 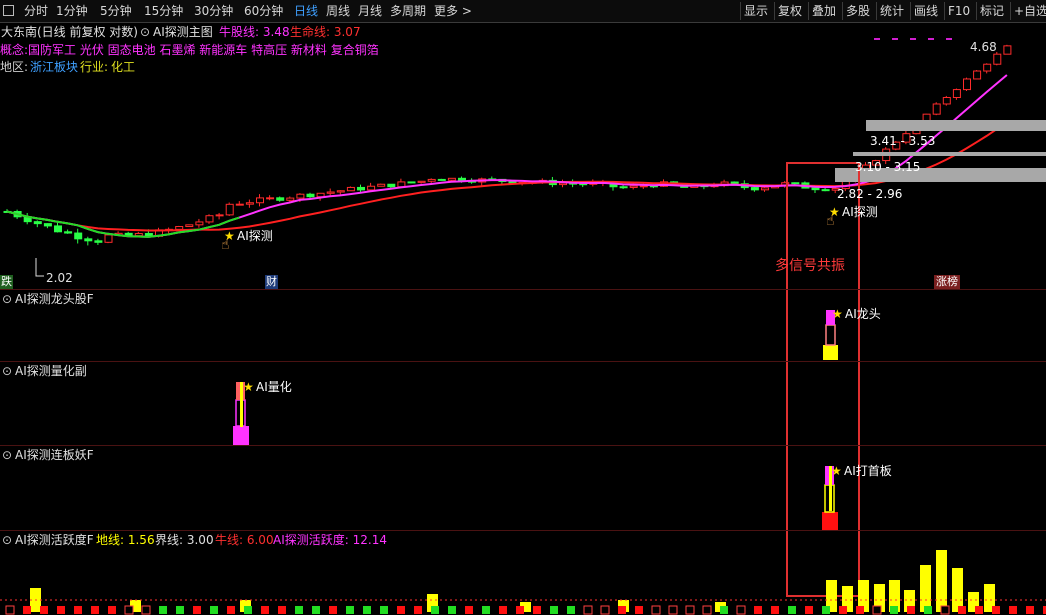 I want to click on stock-title: 大东南(日线 前复权 对数), so click(x=69, y=32).